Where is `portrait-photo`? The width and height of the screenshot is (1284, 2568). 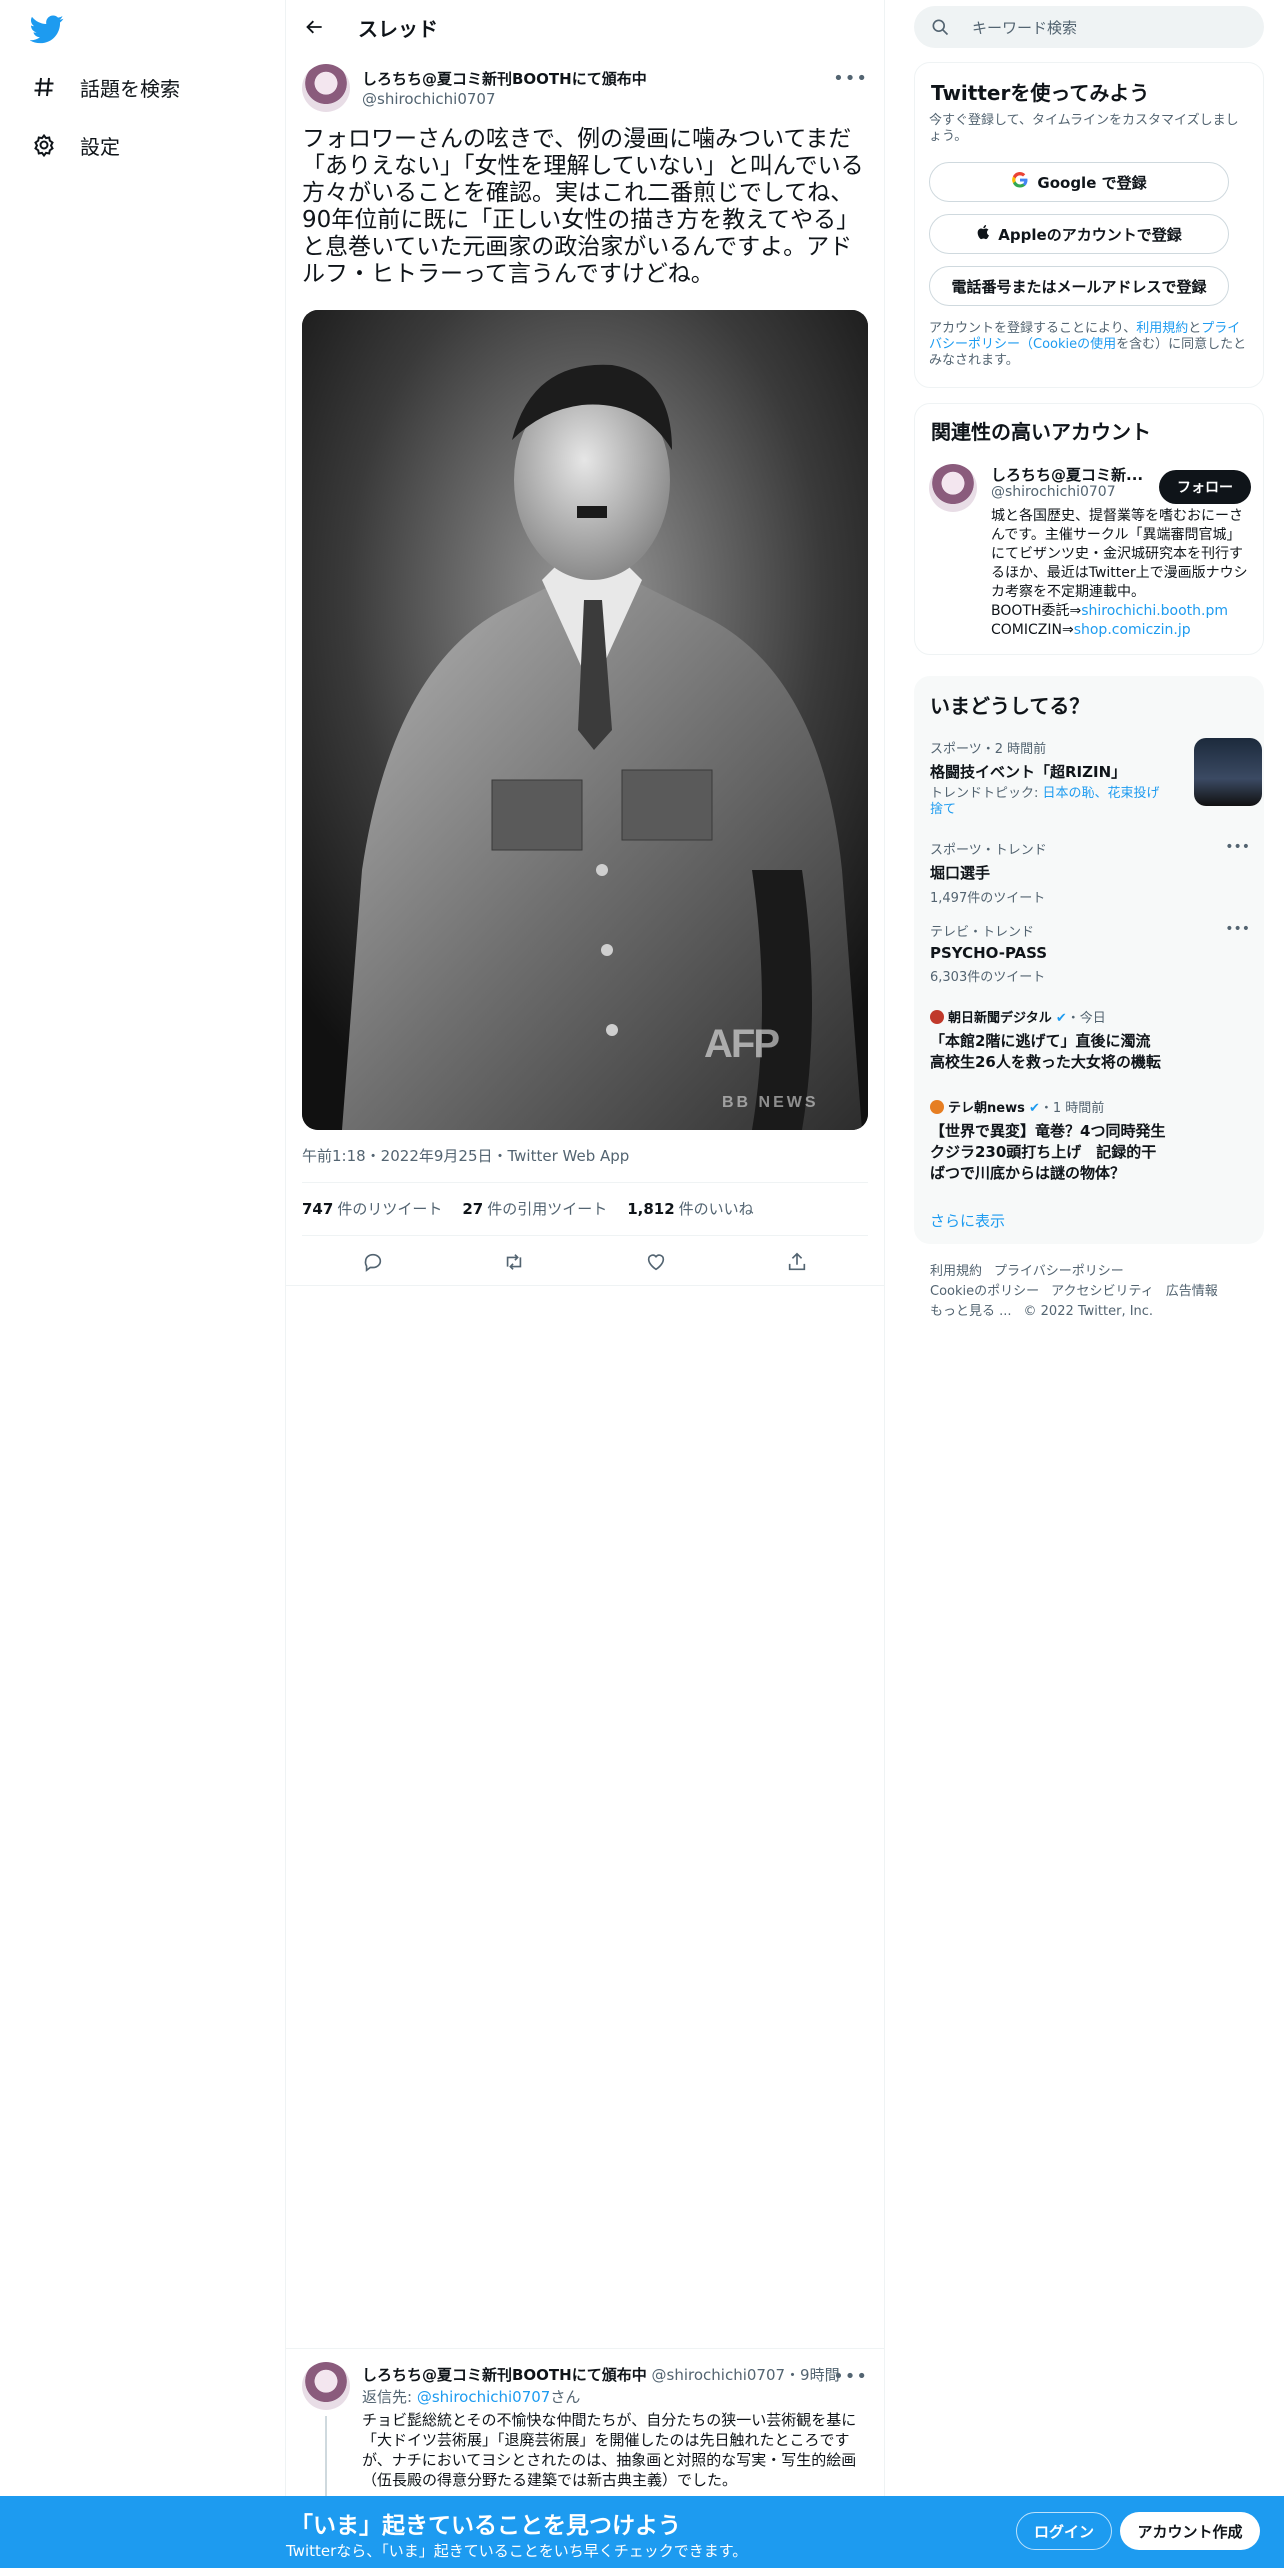
portrait-photo is located at coordinates (585, 720).